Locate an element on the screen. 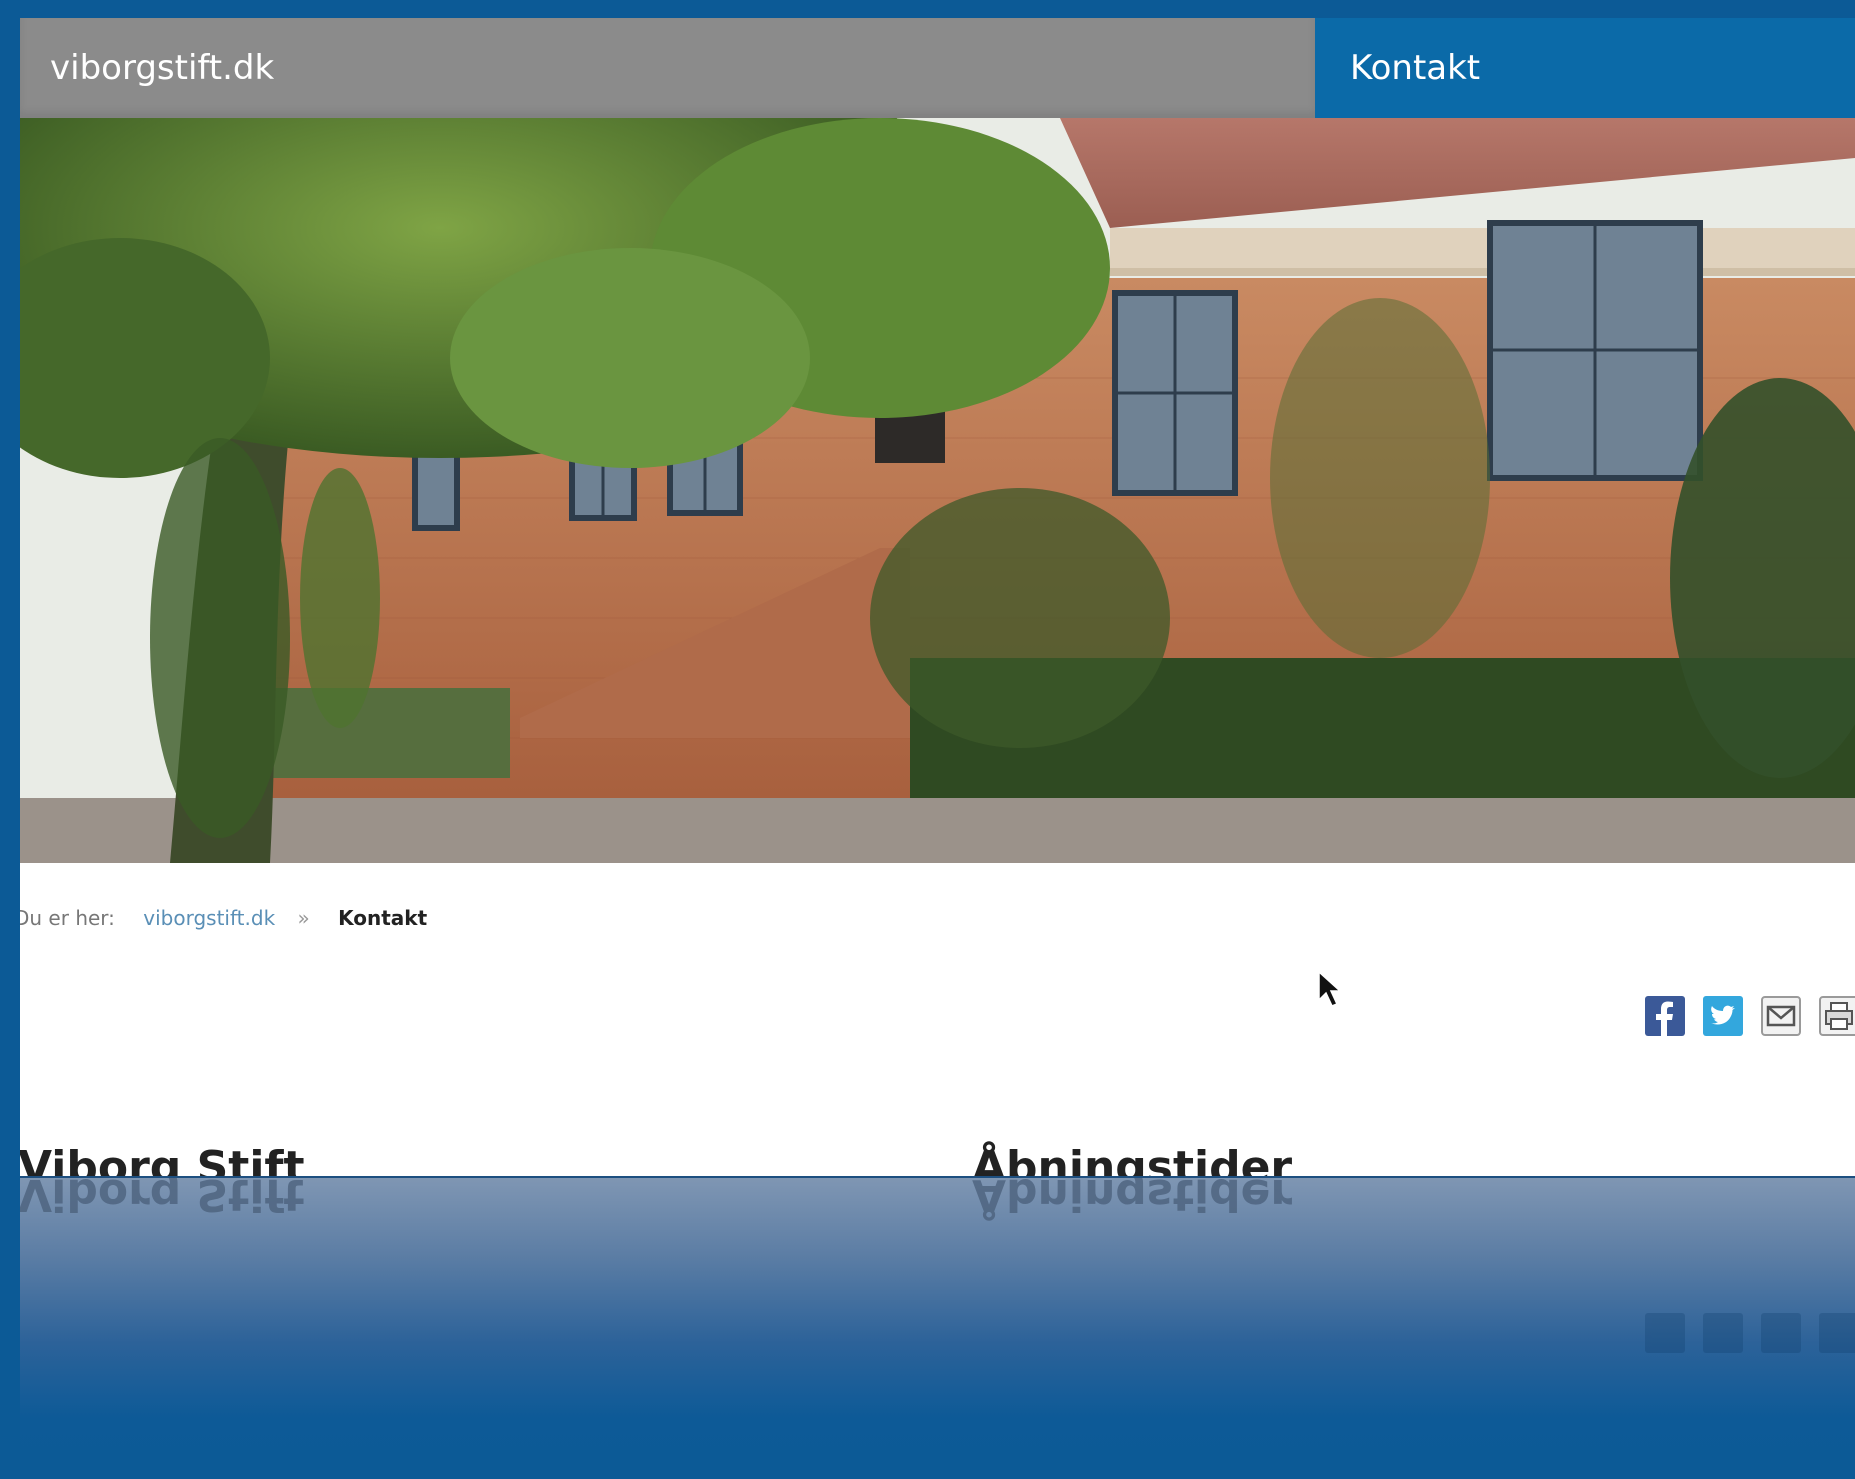 The image size is (1855, 1479). breadcrumb-current: Kontakt is located at coordinates (383, 918).